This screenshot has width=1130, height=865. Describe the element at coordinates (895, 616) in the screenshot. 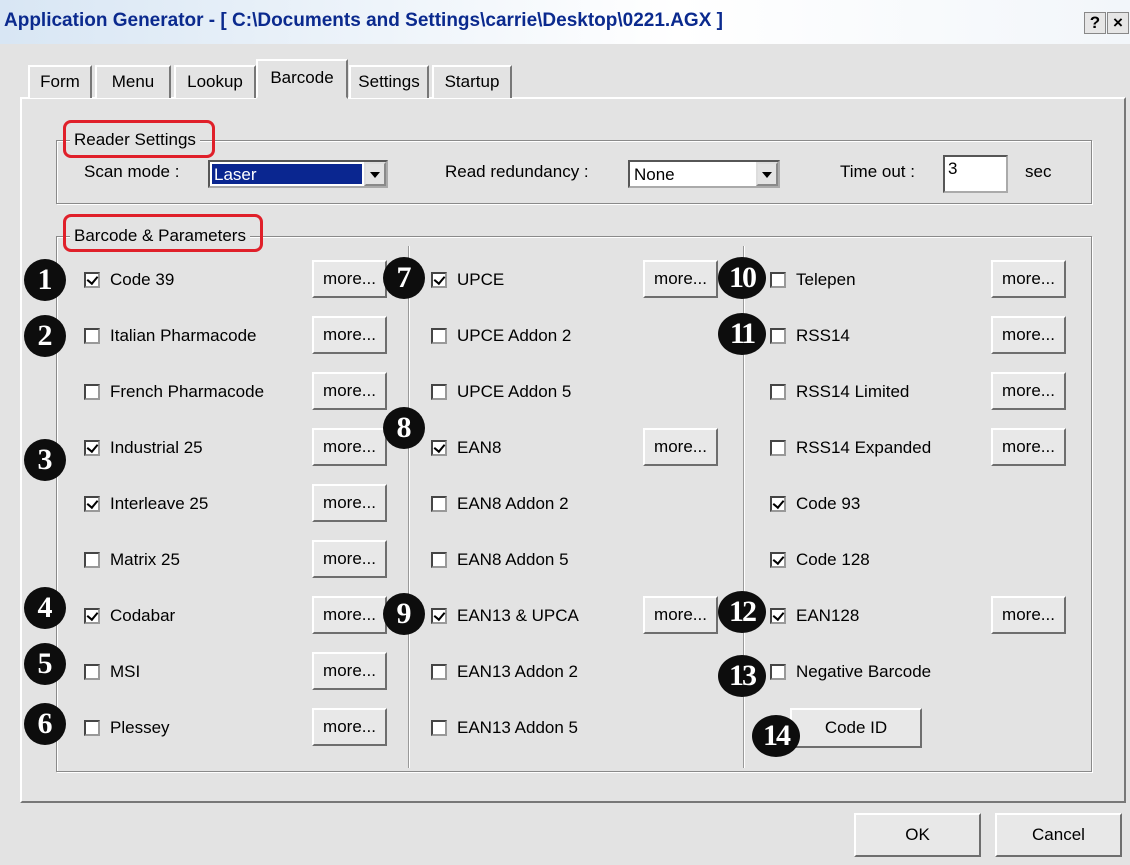

I see `barcode-option: EAN128` at that location.